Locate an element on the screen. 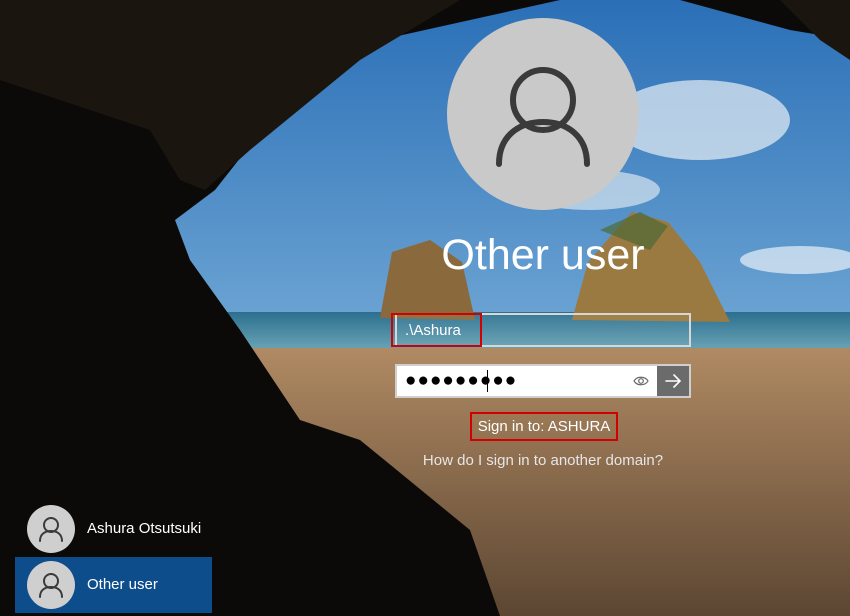  user-tile-ashura-otsutsuki: Ashura Otsutsuki is located at coordinates (113, 529).